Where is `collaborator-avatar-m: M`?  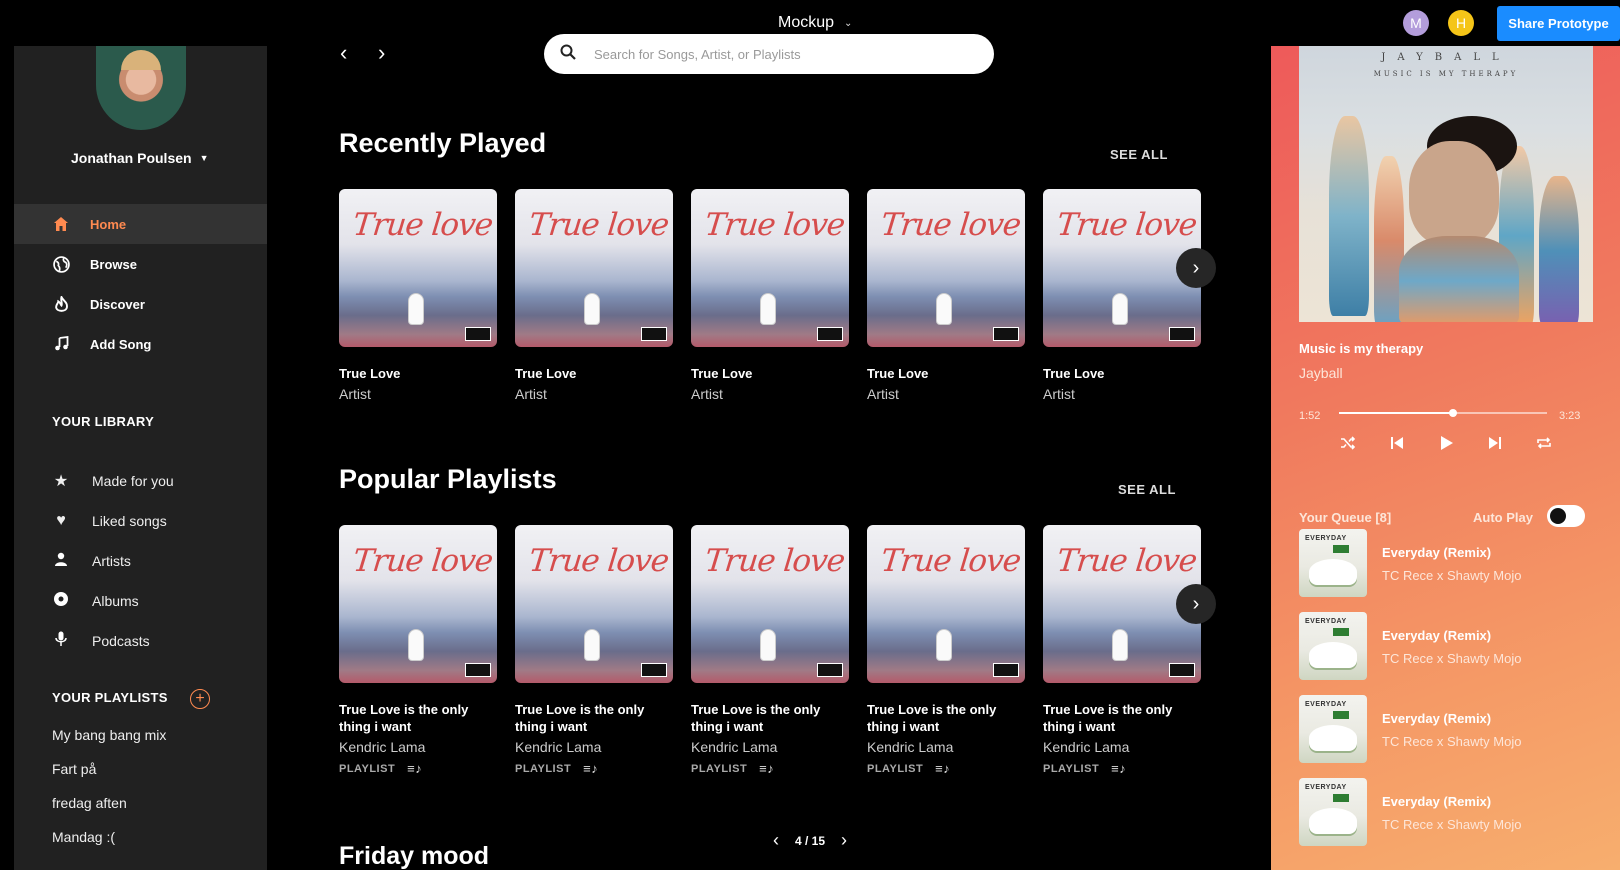
collaborator-avatar-m: M is located at coordinates (1416, 23).